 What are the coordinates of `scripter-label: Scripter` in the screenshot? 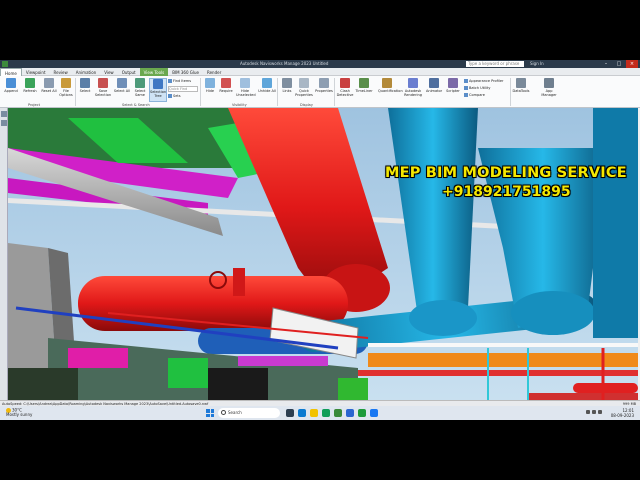 It's located at (453, 91).